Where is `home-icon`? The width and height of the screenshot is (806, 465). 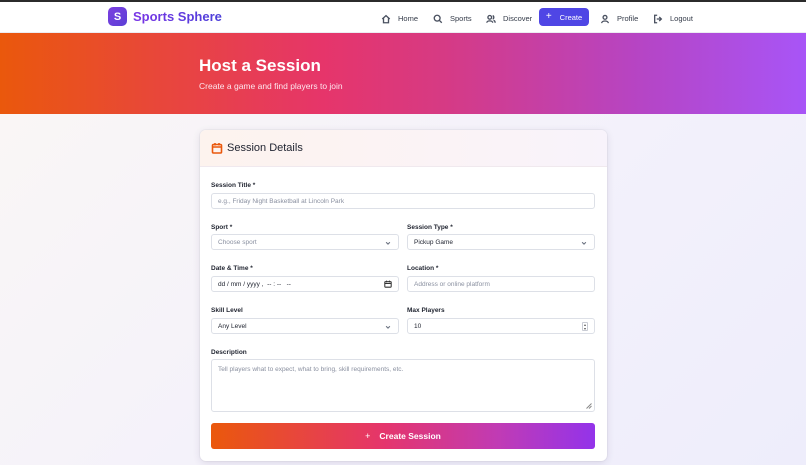
home-icon is located at coordinates (386, 18).